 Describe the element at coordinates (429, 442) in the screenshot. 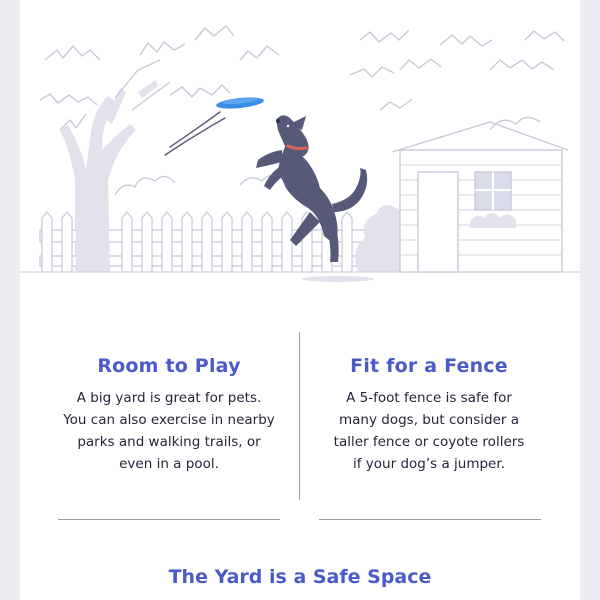

I see `text-line: taller fence or coyote rollers` at that location.